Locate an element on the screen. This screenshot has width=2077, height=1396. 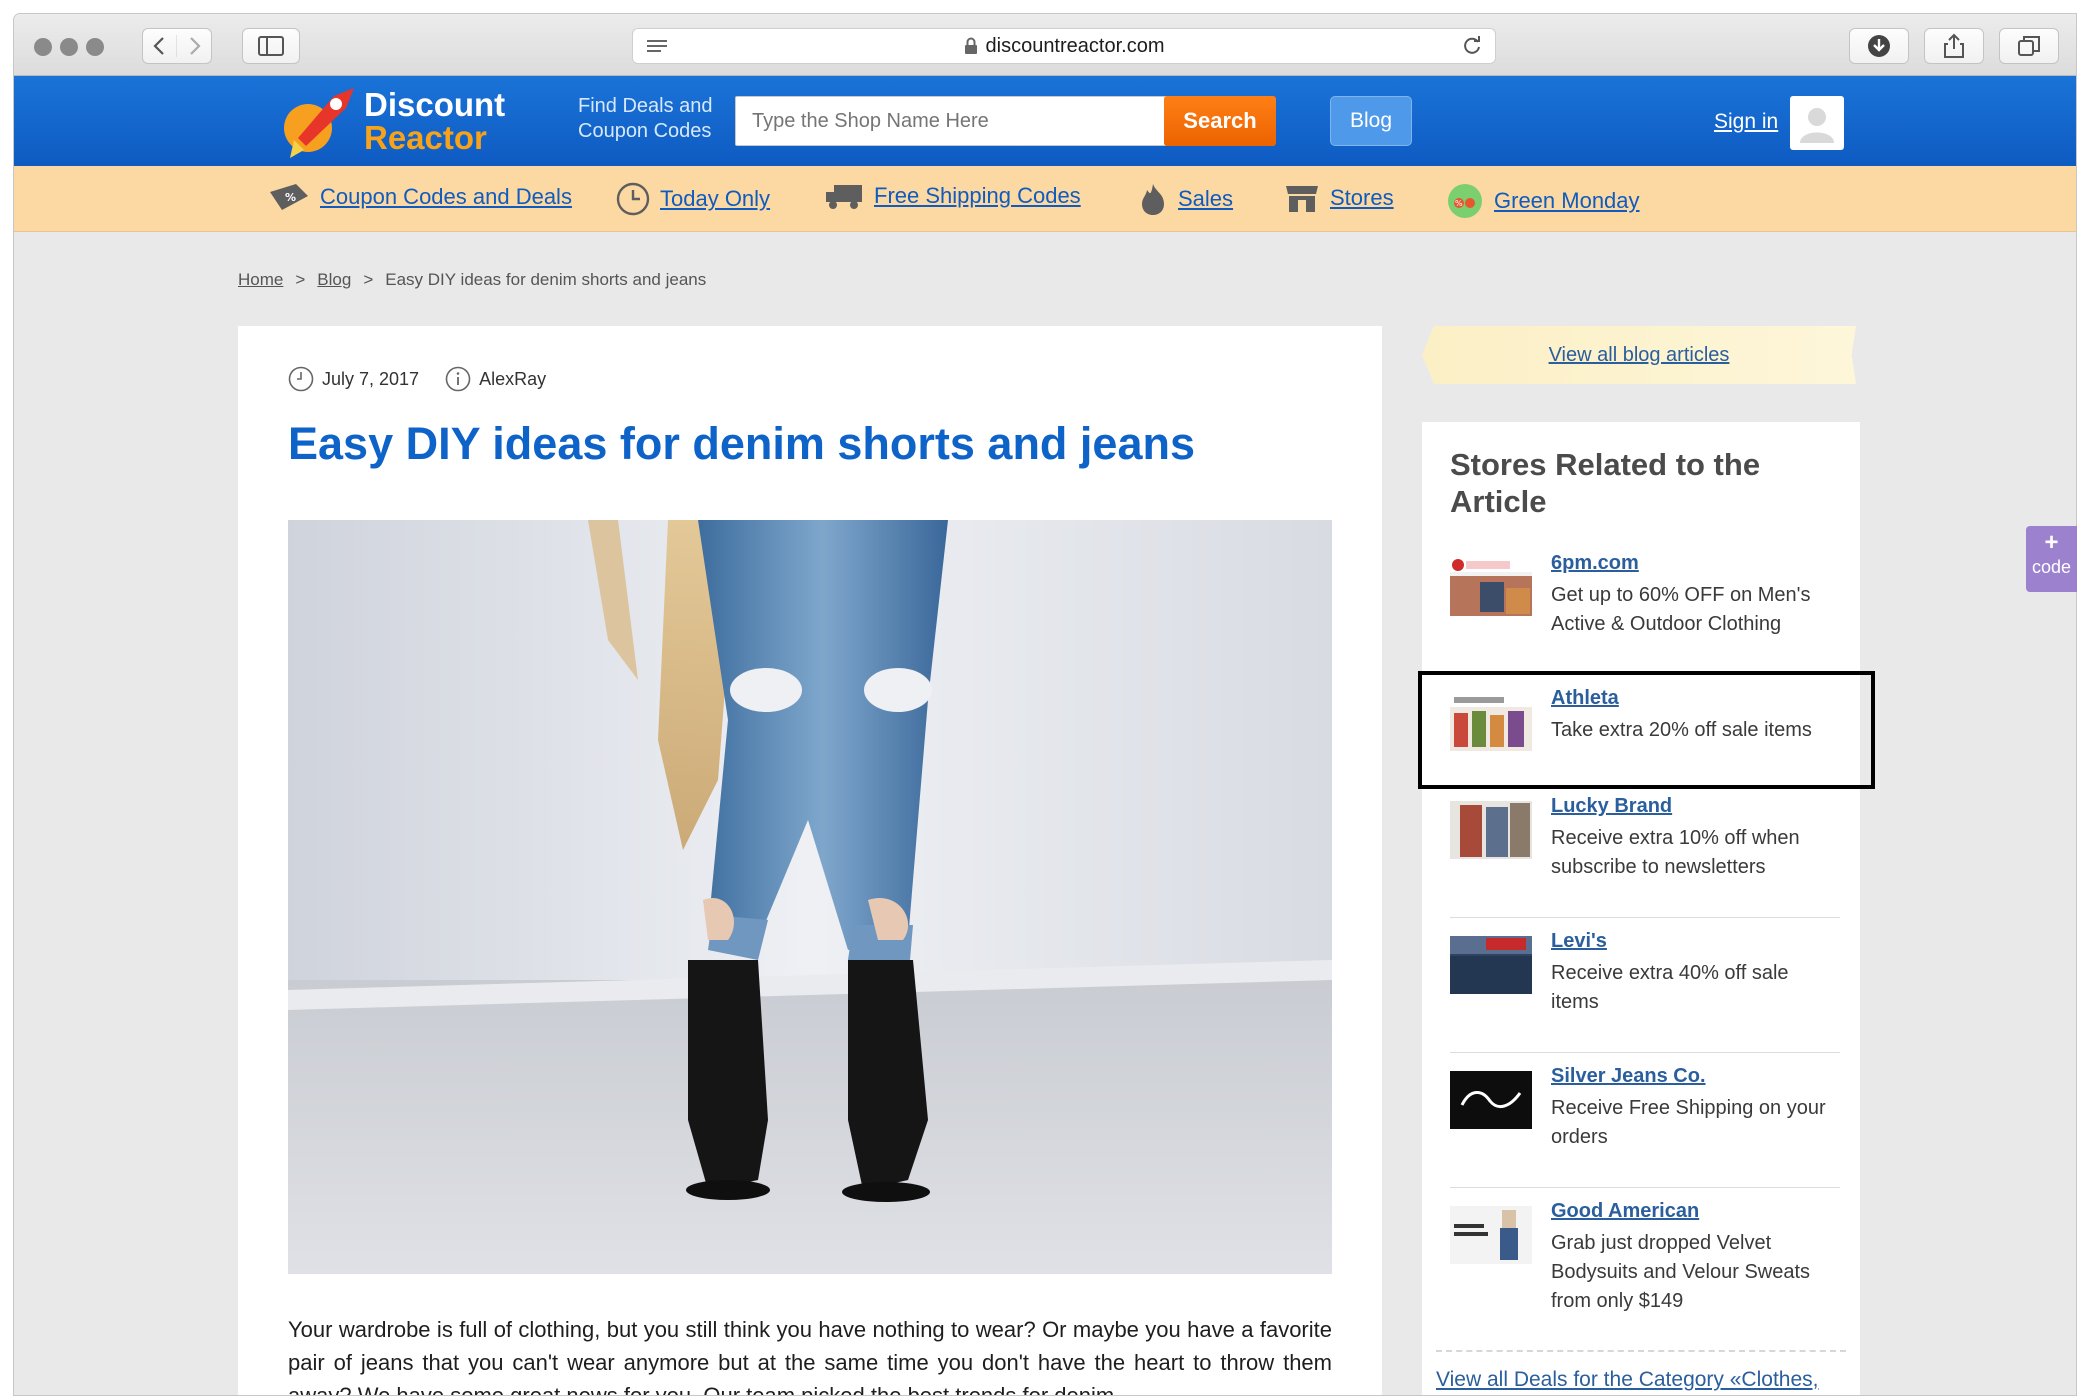
chevron-left-icon is located at coordinates (160, 46).